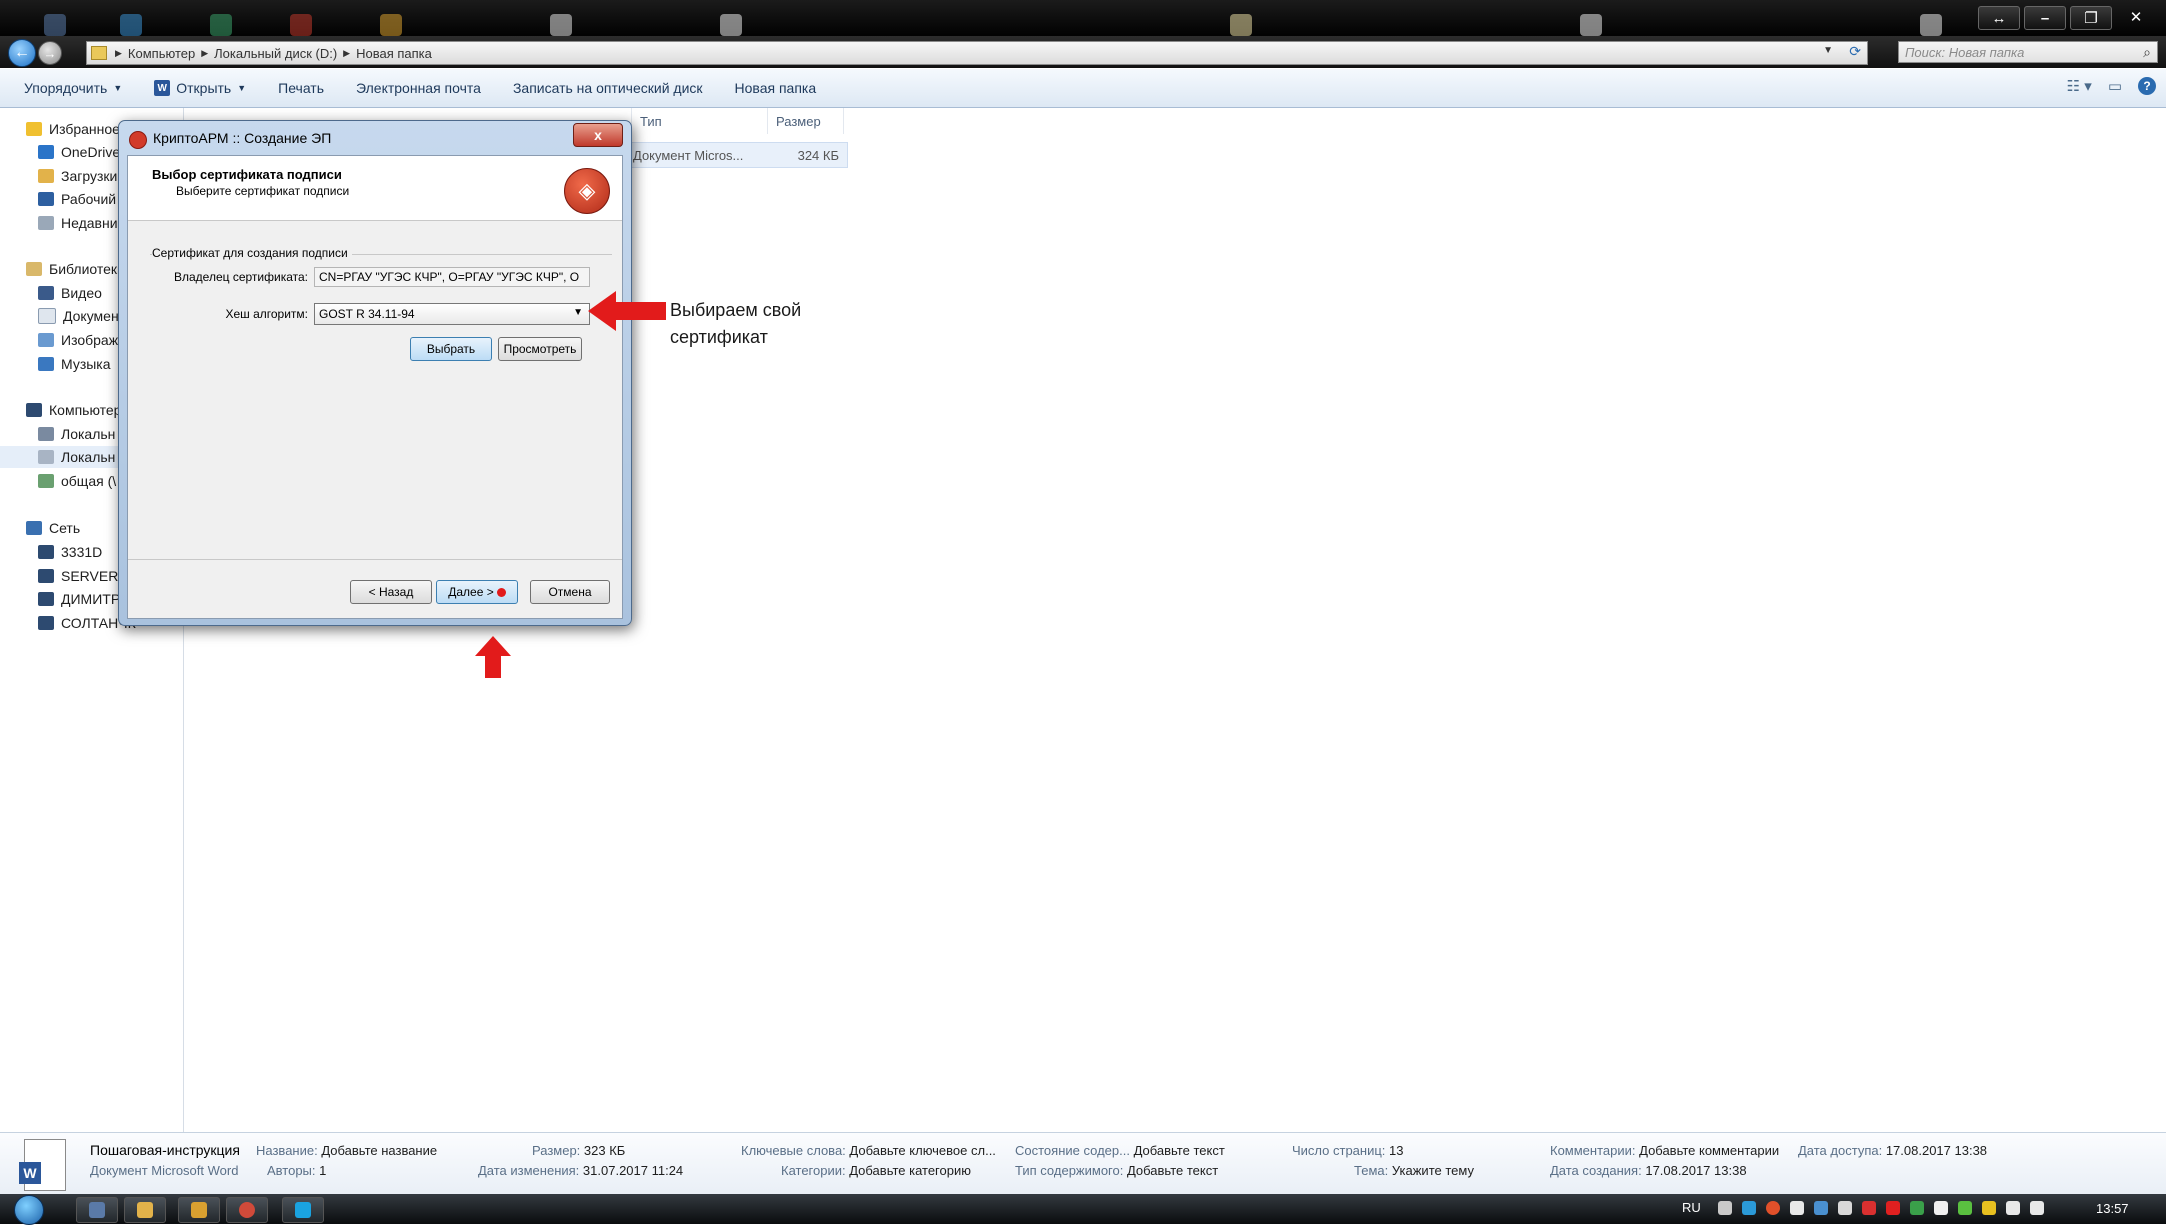  What do you see at coordinates (1069, 1170) in the screenshot?
I see `details-key: Тип содержимого:` at bounding box center [1069, 1170].